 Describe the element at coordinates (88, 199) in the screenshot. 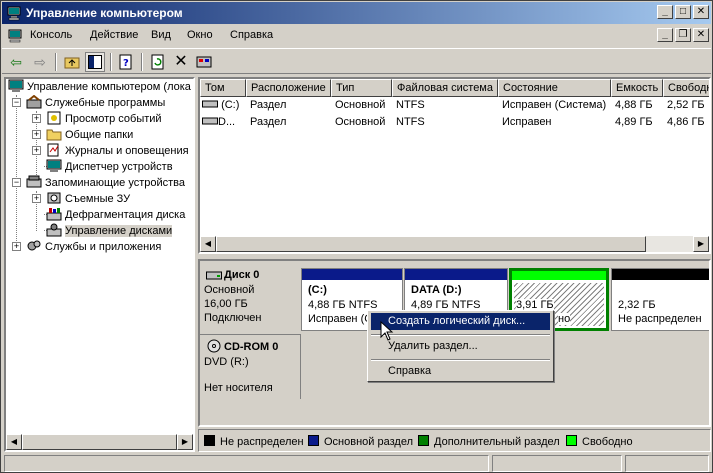

I see `tree-node-removable-storage: Съемные ЗУ` at that location.